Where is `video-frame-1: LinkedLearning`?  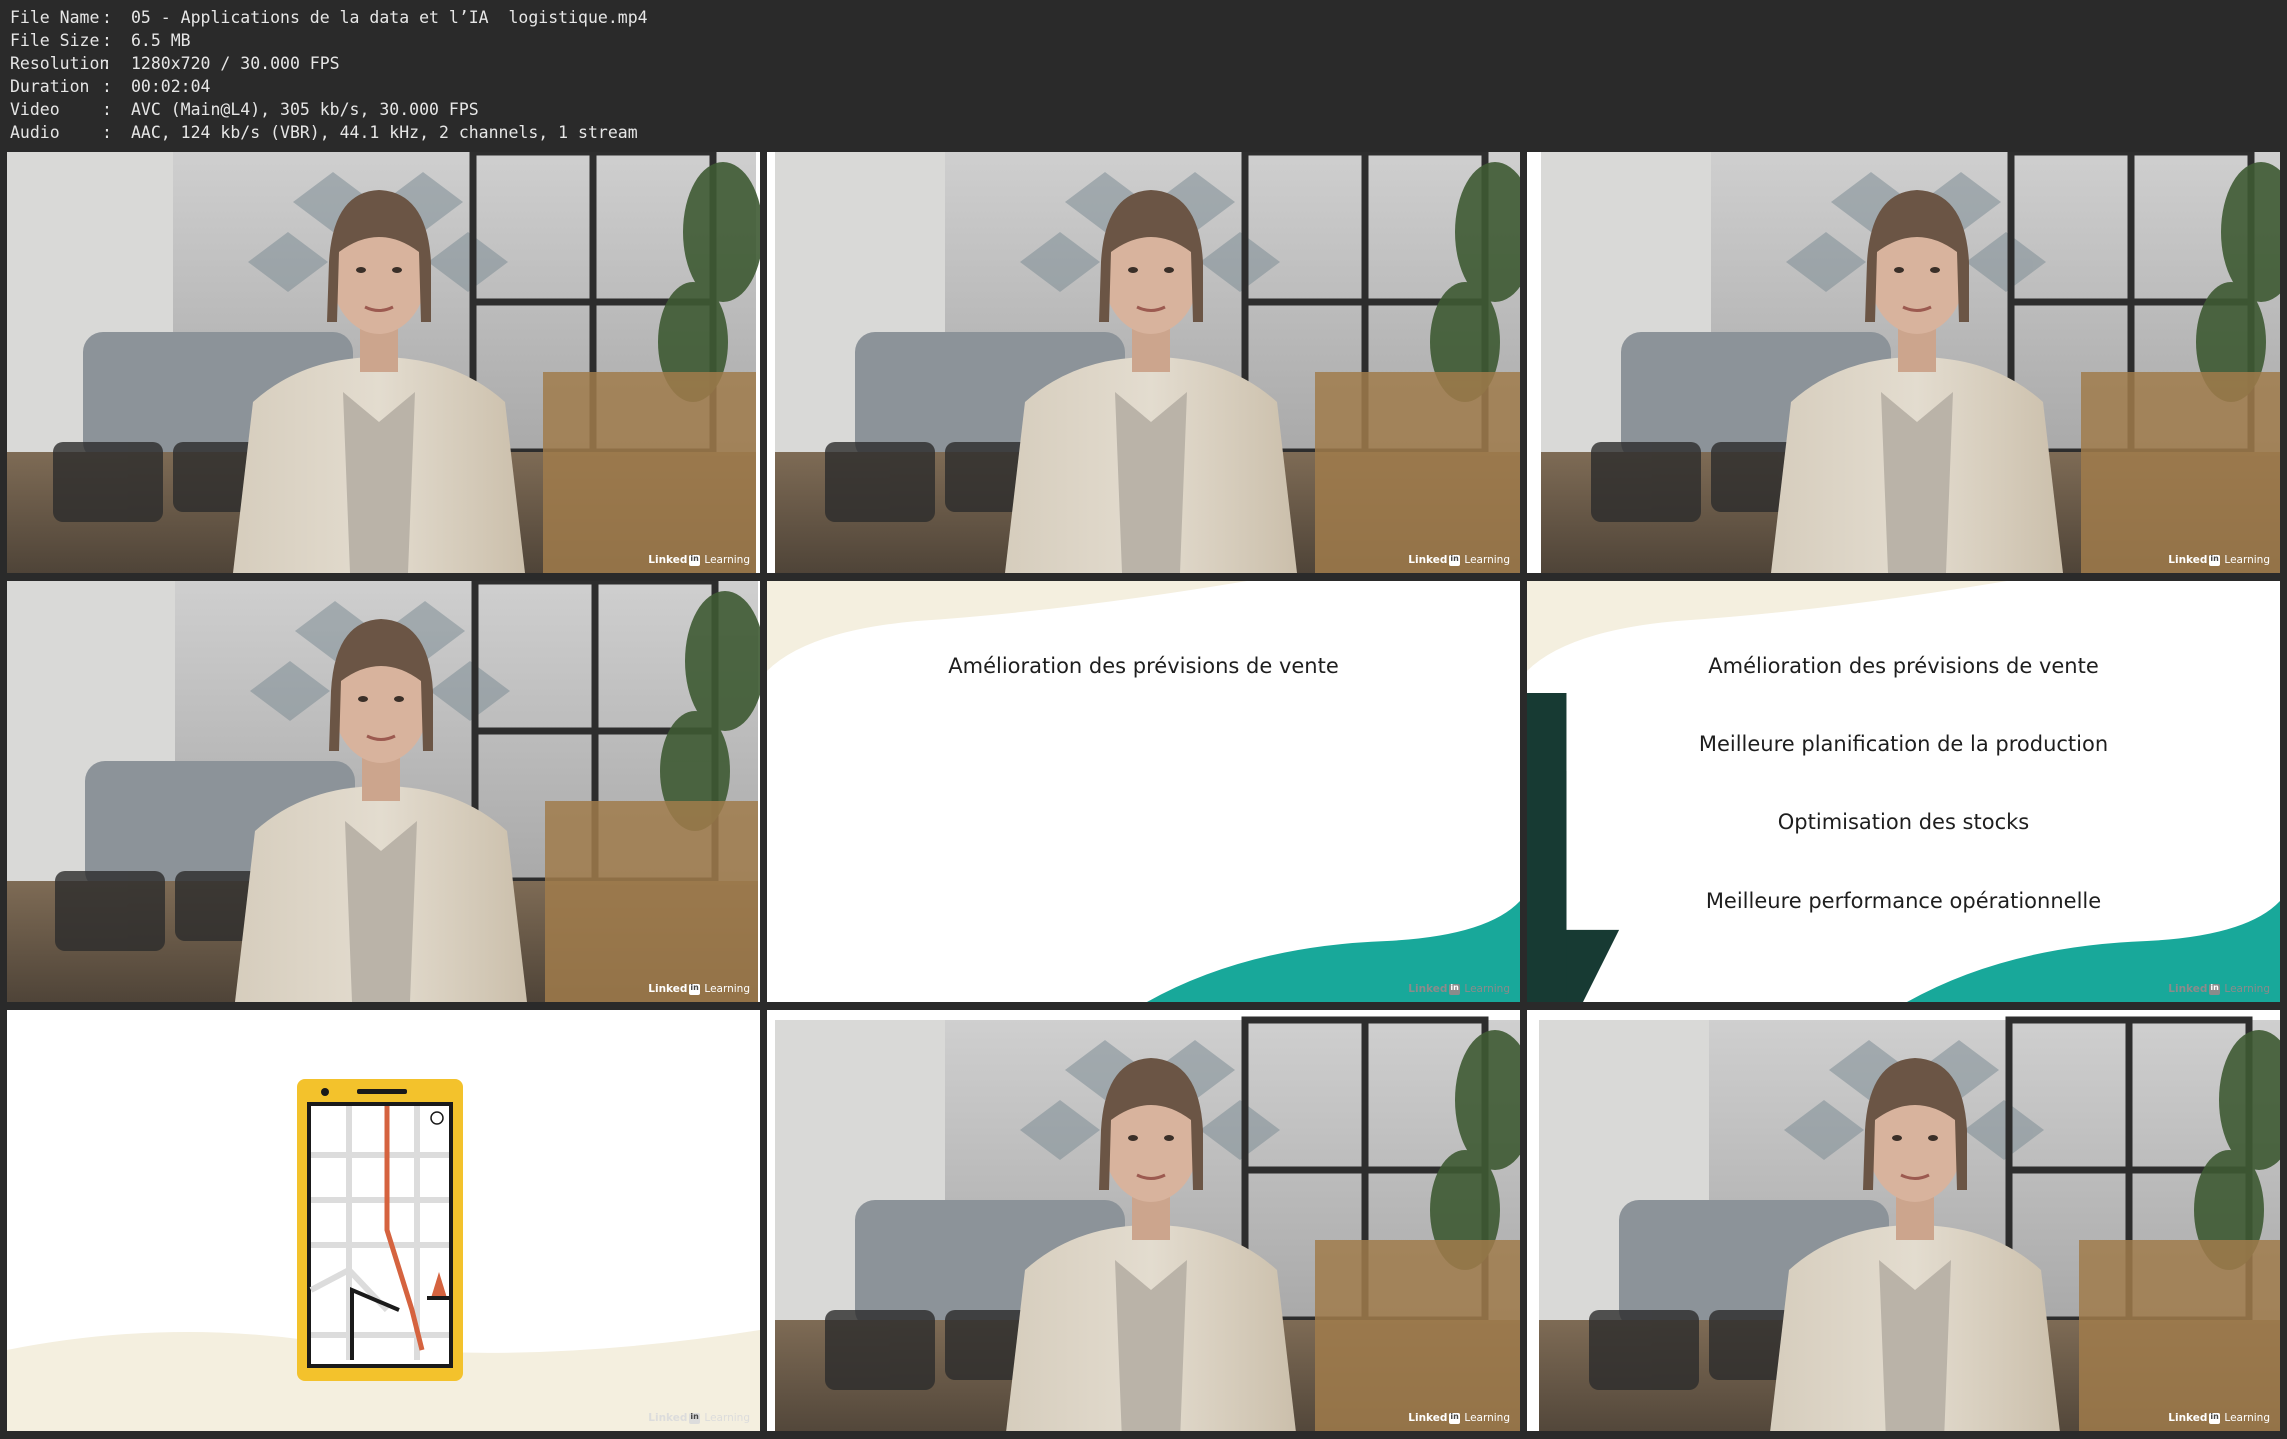 video-frame-1: LinkedLearning is located at coordinates (383, 362).